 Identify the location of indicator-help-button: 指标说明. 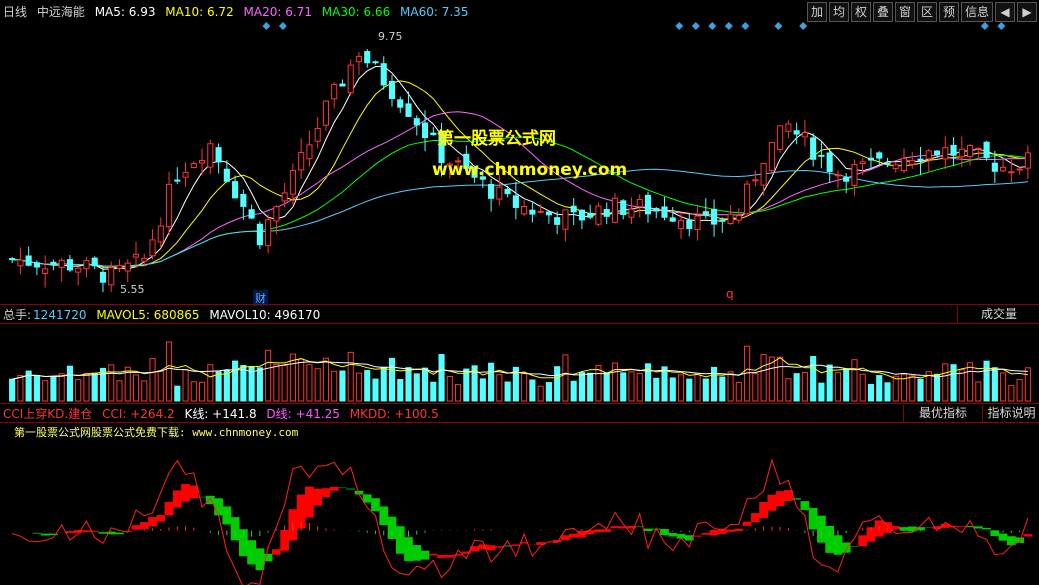
(1010, 413).